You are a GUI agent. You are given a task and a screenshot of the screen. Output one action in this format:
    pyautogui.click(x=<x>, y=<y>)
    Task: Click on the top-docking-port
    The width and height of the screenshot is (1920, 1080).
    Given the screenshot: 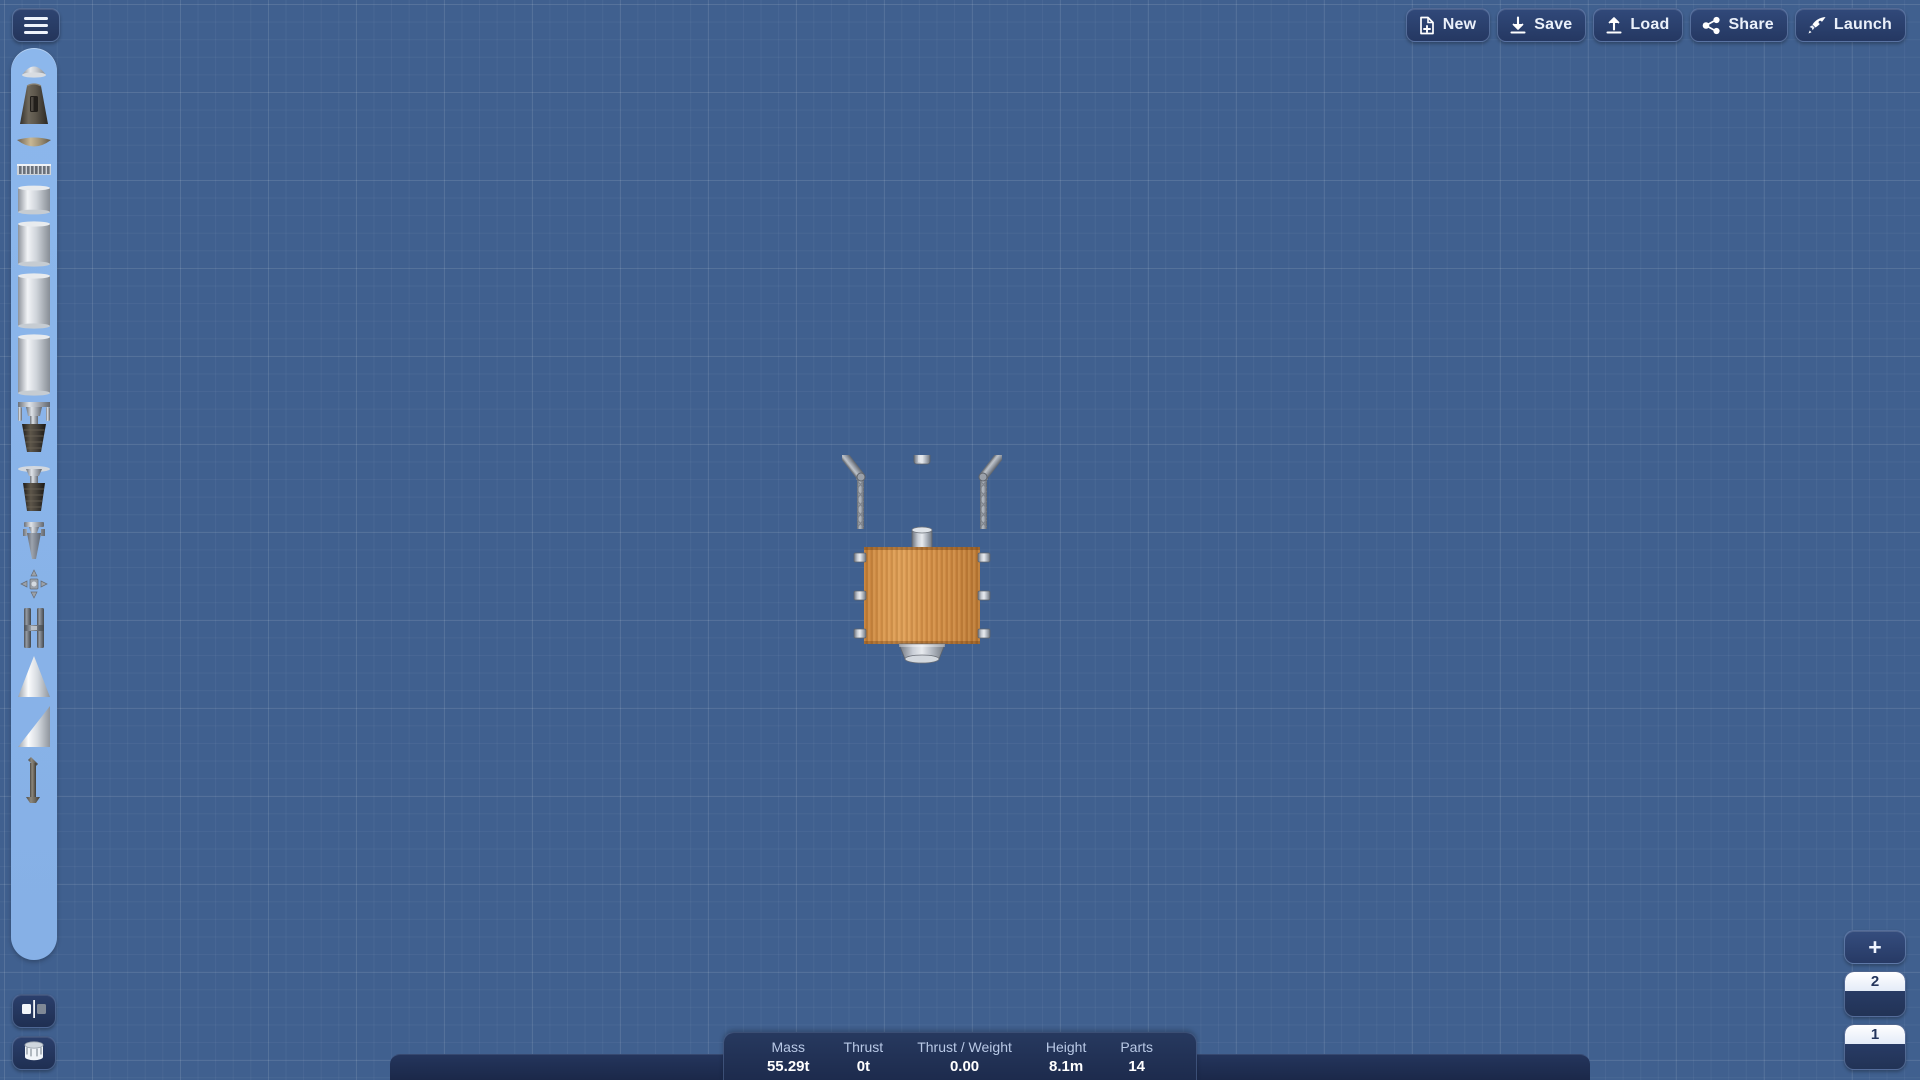 What is the action you would take?
    pyautogui.click(x=922, y=537)
    